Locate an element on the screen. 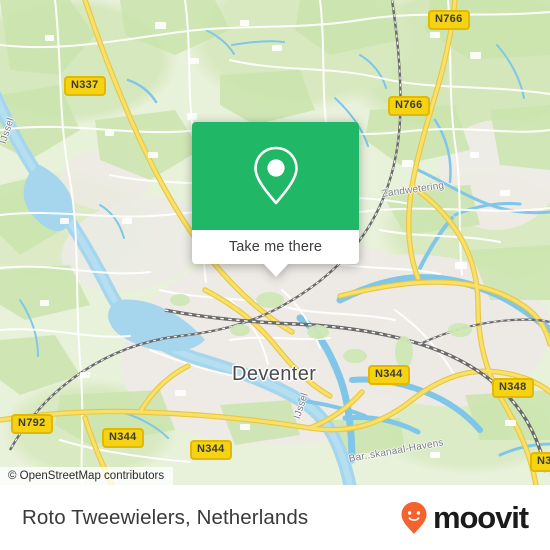 This screenshot has width=550, height=550. road-shield-n337: N337 is located at coordinates (85, 86).